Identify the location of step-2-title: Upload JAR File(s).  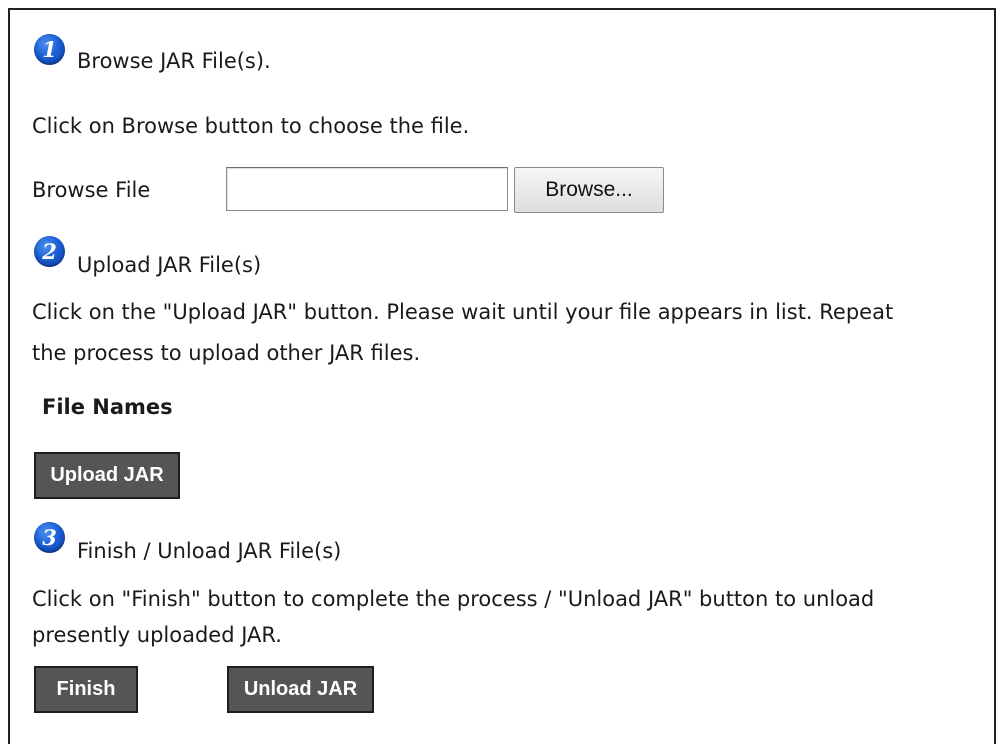
(169, 265).